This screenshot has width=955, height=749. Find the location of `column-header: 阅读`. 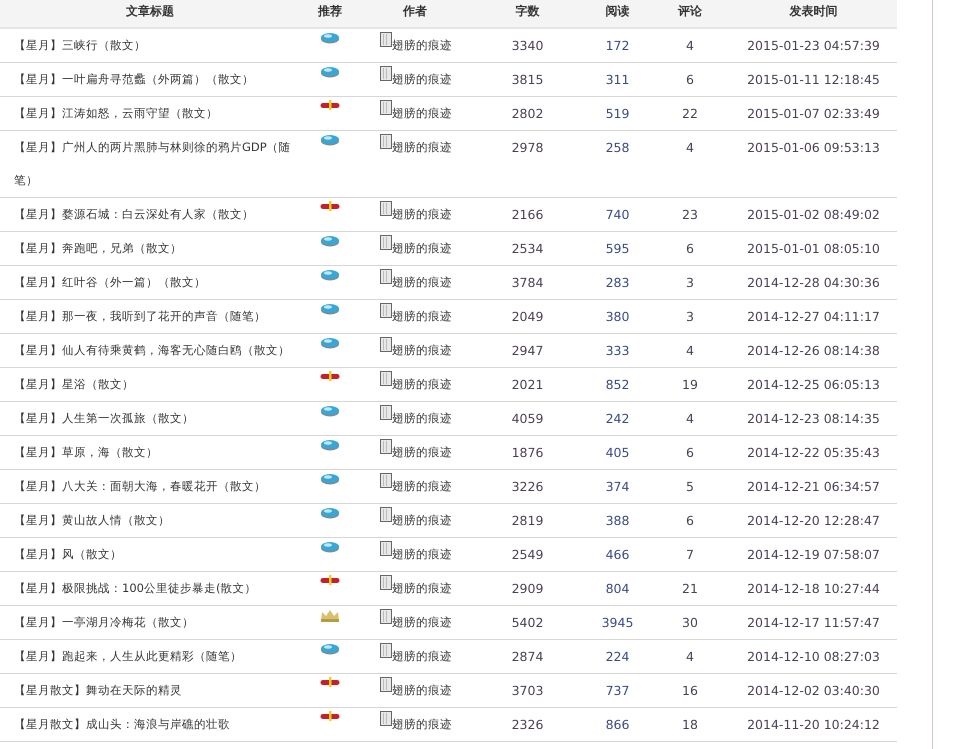

column-header: 阅读 is located at coordinates (617, 11).